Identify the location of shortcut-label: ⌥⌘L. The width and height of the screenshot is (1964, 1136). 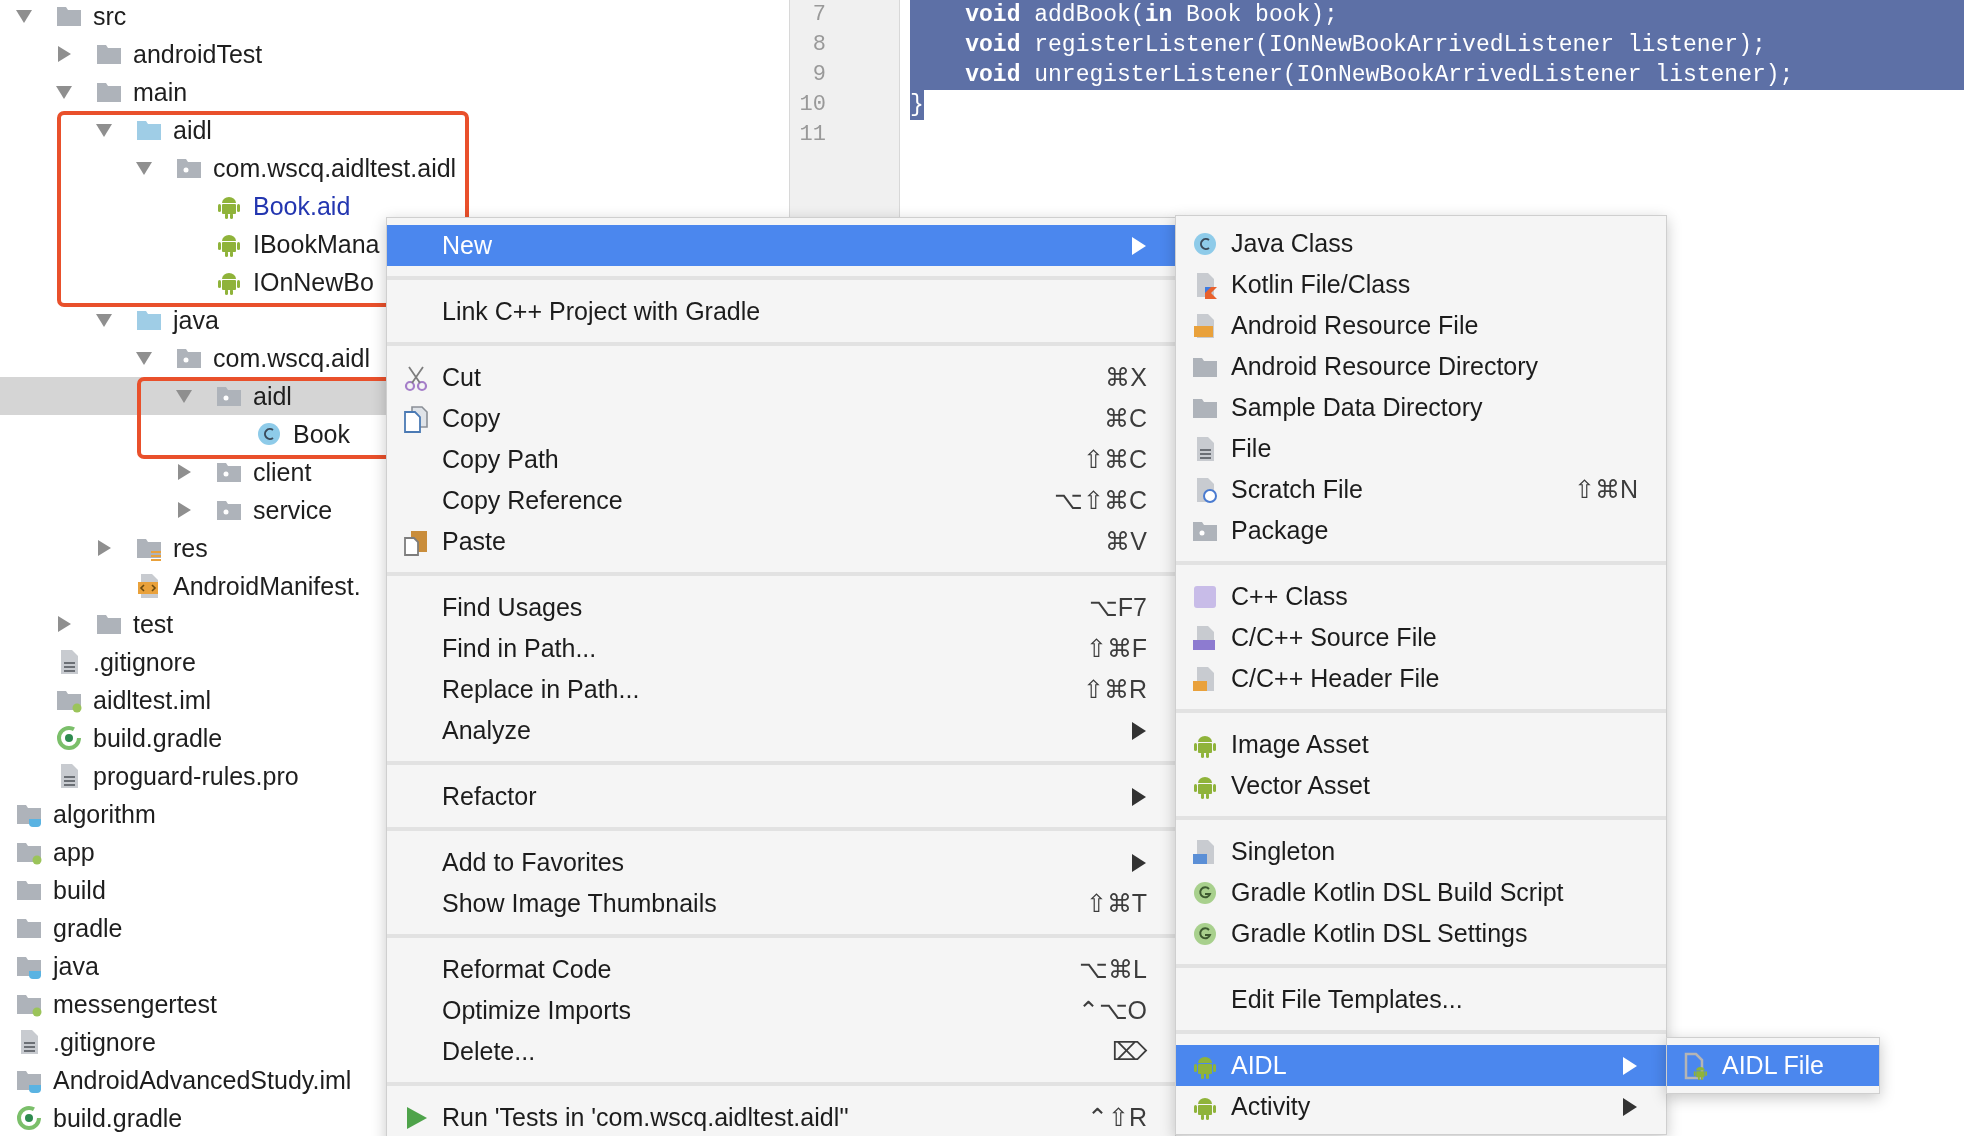
(1113, 969).